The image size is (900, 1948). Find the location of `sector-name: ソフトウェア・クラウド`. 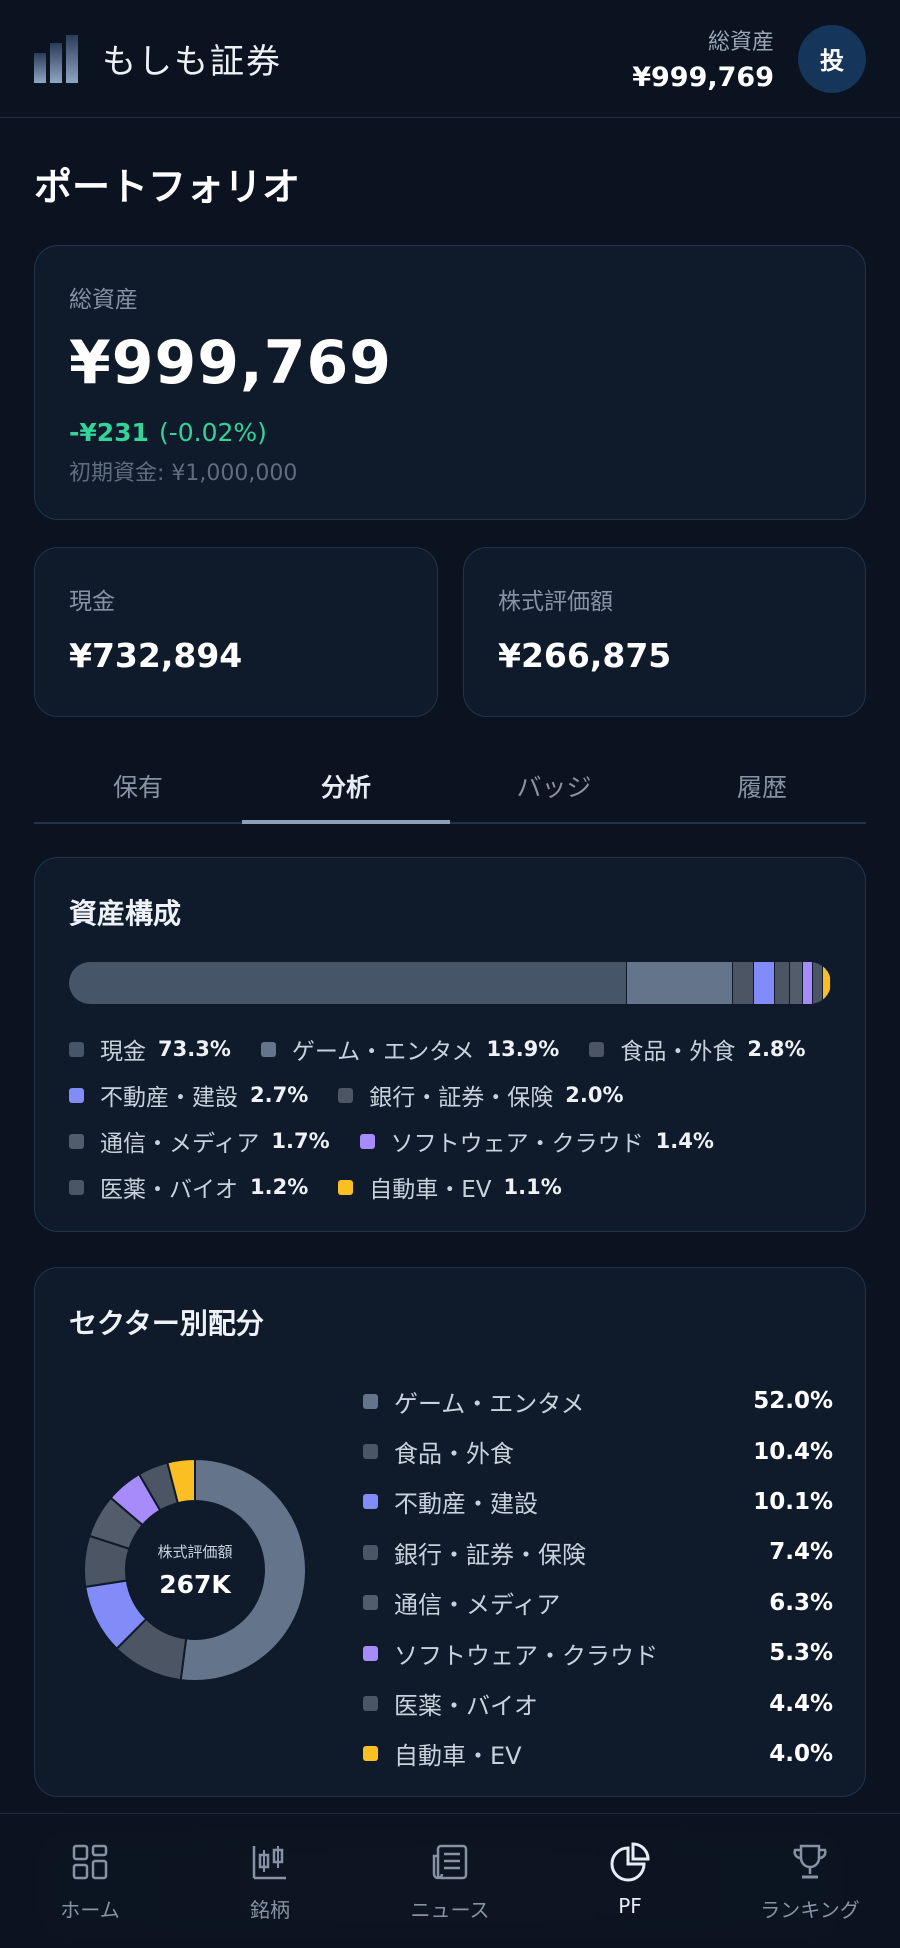

sector-name: ソフトウェア・クラウド is located at coordinates (526, 1655).